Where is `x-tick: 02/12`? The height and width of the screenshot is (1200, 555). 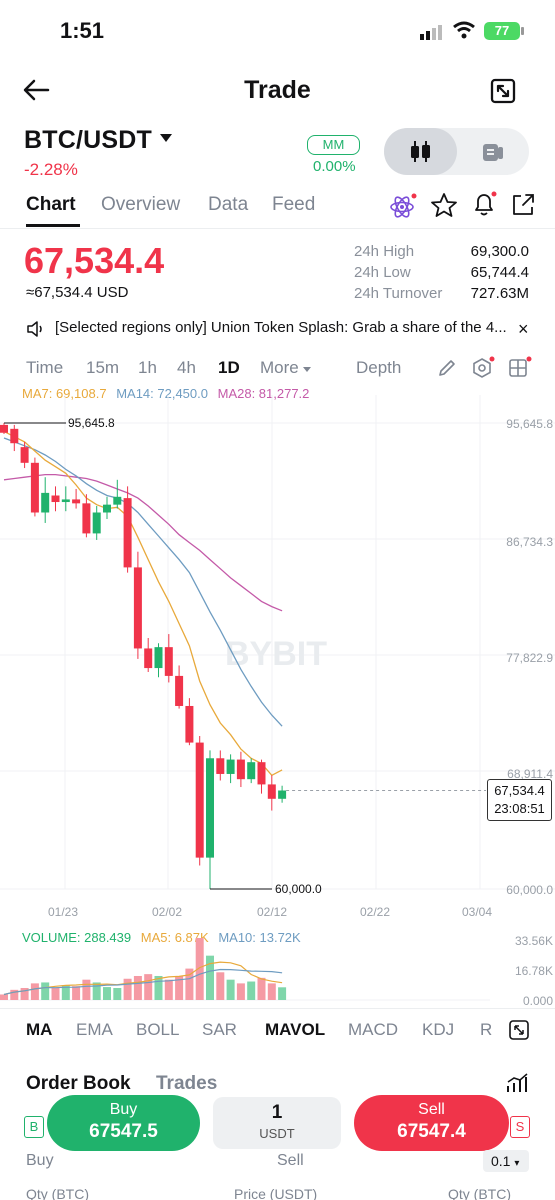
x-tick: 02/12 is located at coordinates (272, 912).